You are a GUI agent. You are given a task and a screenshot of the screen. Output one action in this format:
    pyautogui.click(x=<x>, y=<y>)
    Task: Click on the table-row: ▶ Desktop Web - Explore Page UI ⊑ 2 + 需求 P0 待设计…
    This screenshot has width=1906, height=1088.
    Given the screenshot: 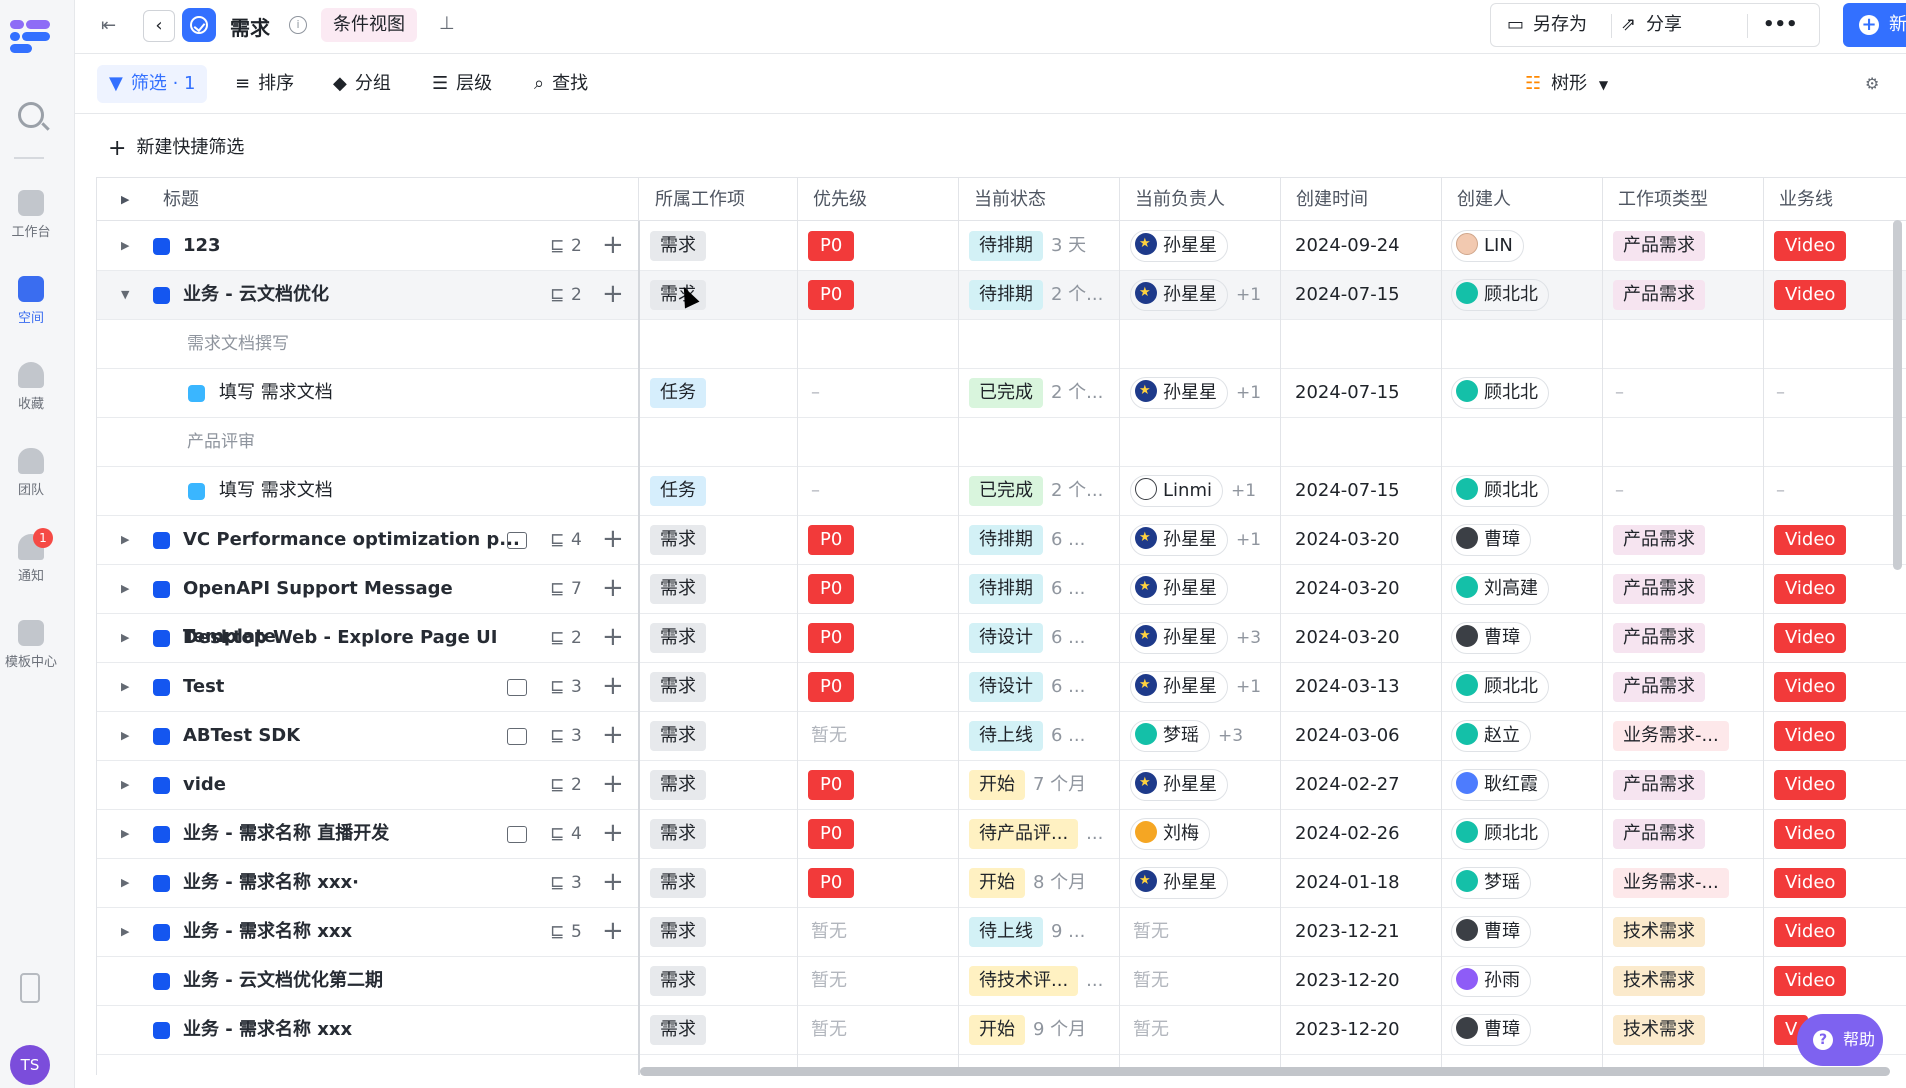 What is the action you would take?
    pyautogui.click(x=1001, y=638)
    